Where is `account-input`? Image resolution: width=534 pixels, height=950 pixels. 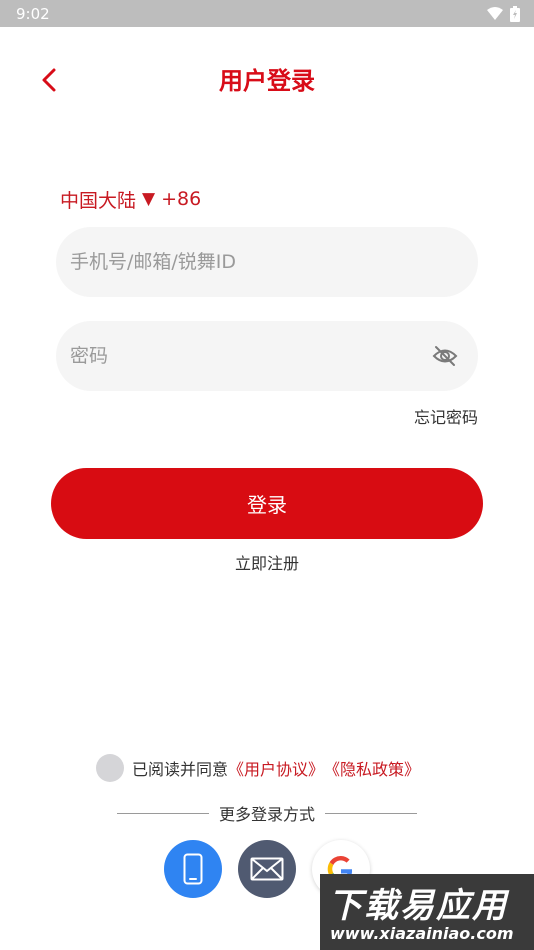
account-input is located at coordinates (265, 262).